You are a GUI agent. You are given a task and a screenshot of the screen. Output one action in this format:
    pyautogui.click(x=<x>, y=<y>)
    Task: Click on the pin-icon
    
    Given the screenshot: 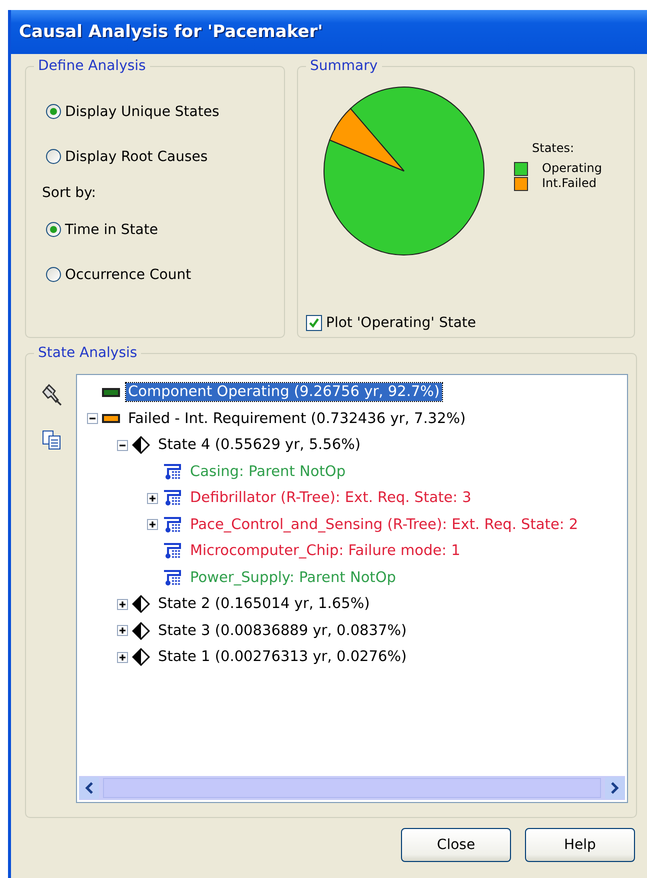 What is the action you would take?
    pyautogui.click(x=52, y=395)
    